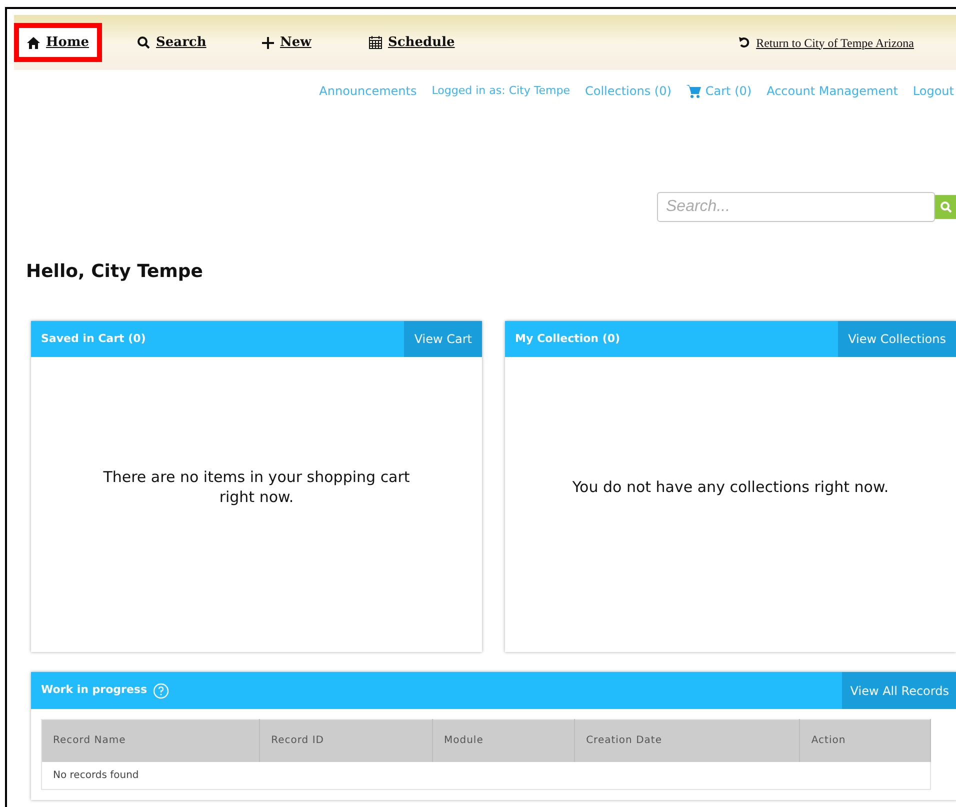 This screenshot has width=956, height=807. I want to click on nav-link: Schedule, so click(412, 42).